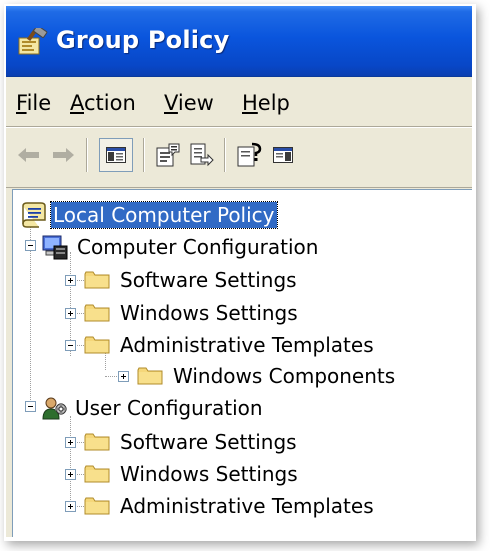 The width and height of the screenshot is (490, 551). I want to click on back-button, so click(29, 155).